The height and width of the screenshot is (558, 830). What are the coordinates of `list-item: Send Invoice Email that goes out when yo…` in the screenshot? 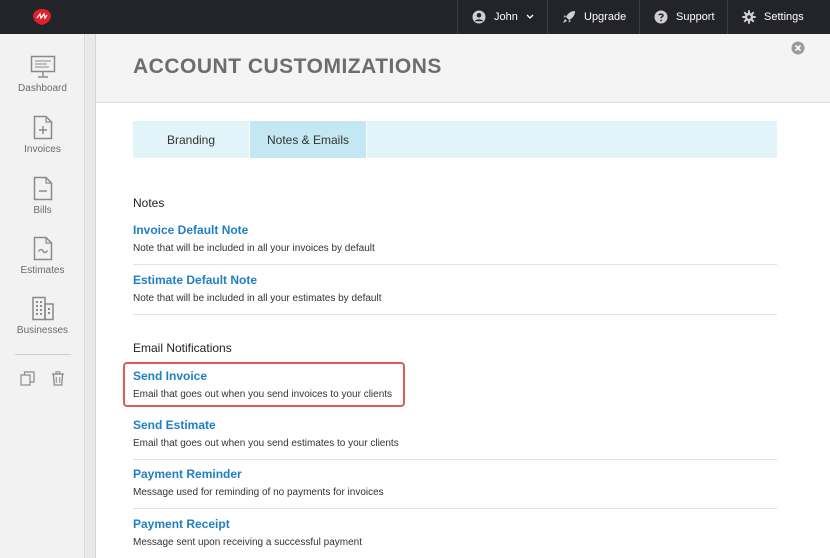 It's located at (455, 389).